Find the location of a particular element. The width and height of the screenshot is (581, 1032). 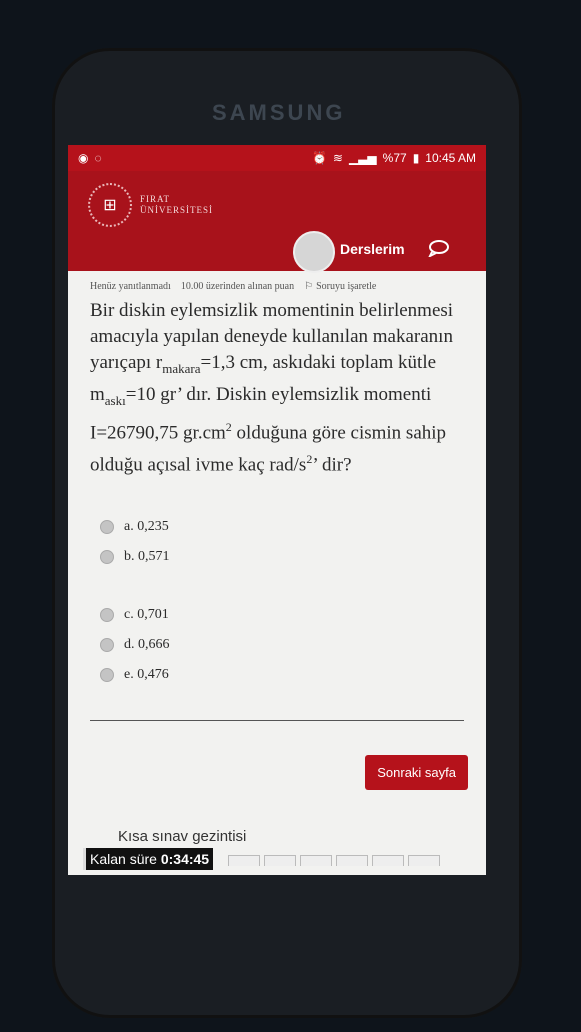

time-left-box: Kalan süre 0:34:45 is located at coordinates (148, 859).